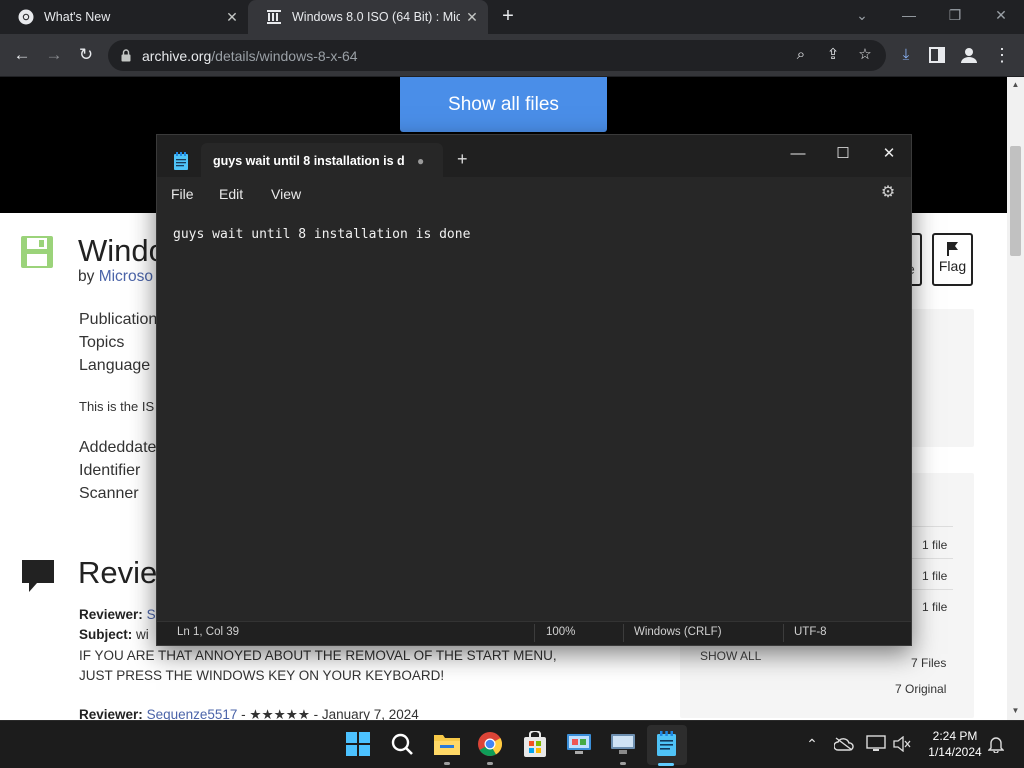 The image size is (1024, 768). Describe the element at coordinates (955, 15) in the screenshot. I see `restore-button: ❐` at that location.